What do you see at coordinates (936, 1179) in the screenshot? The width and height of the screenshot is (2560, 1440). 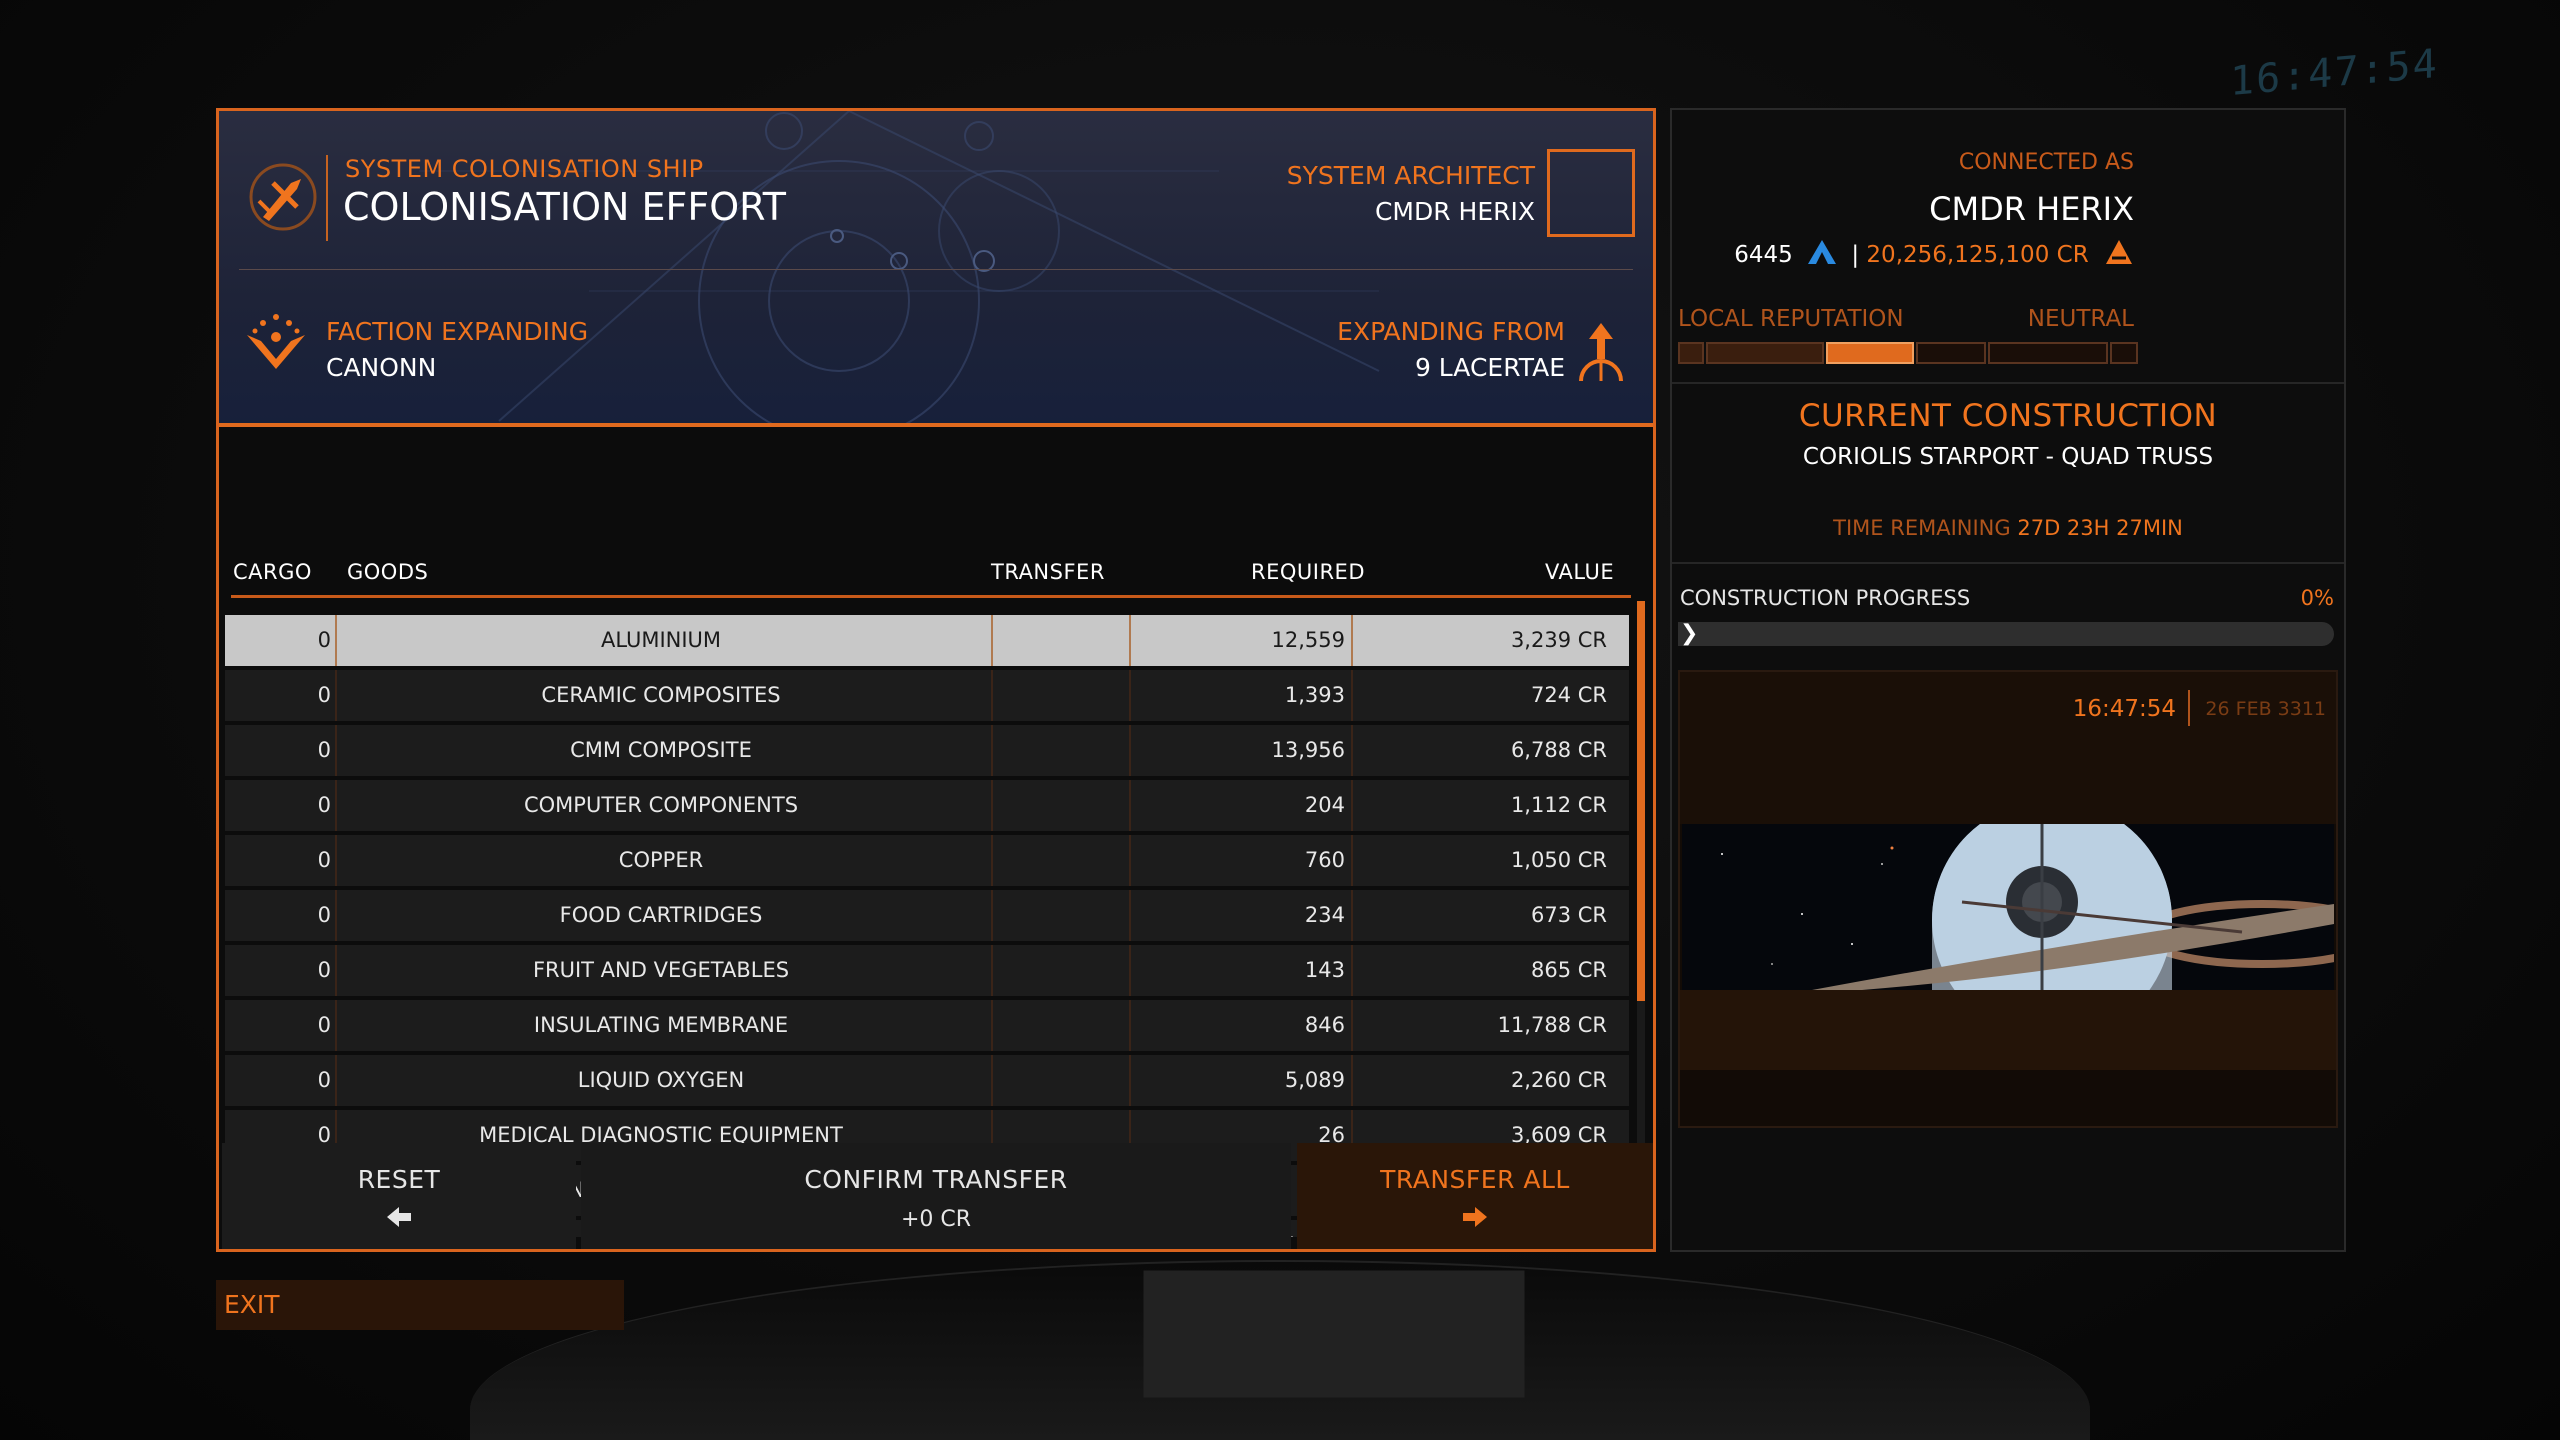 I see `confirm-transfer-label: CONFIRM TRANSFER` at bounding box center [936, 1179].